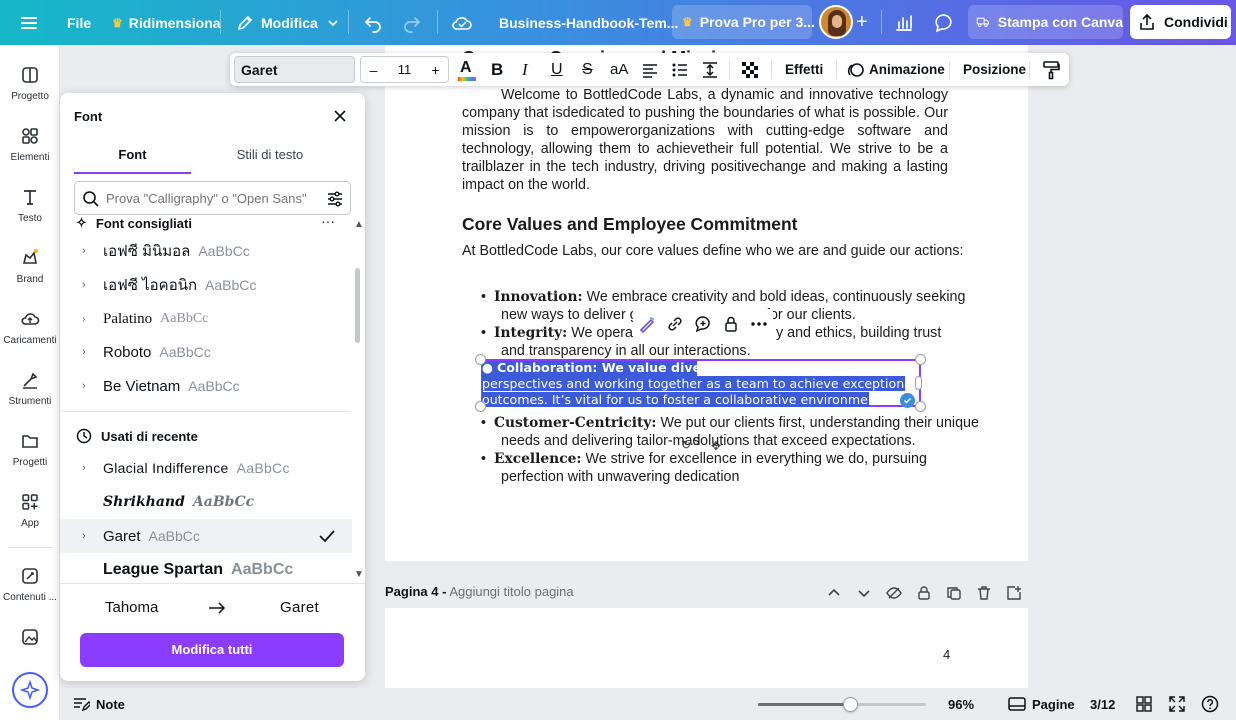 Image resolution: width=1236 pixels, height=720 pixels. I want to click on scroll-down-icon: ▼, so click(359, 574).